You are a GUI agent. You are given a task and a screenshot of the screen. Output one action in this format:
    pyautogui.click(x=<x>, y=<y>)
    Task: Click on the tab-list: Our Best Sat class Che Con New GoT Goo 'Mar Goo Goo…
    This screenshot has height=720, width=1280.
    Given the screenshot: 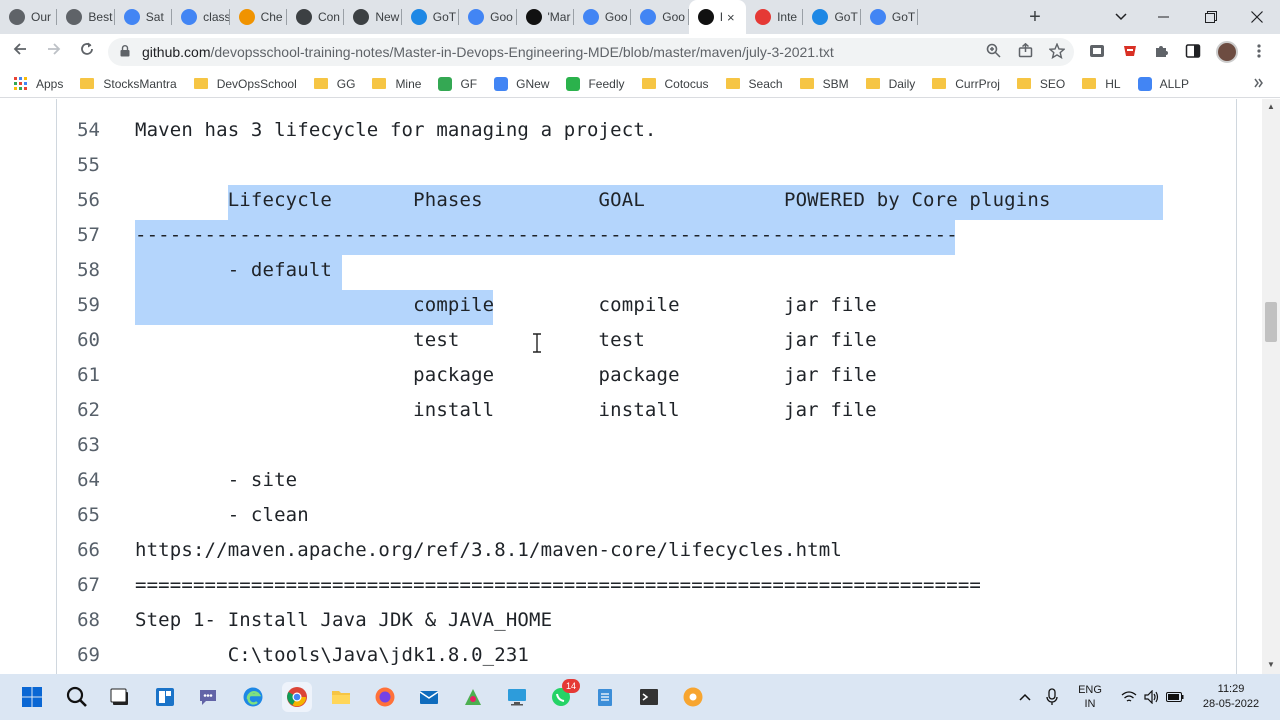 What is the action you would take?
    pyautogui.click(x=459, y=17)
    